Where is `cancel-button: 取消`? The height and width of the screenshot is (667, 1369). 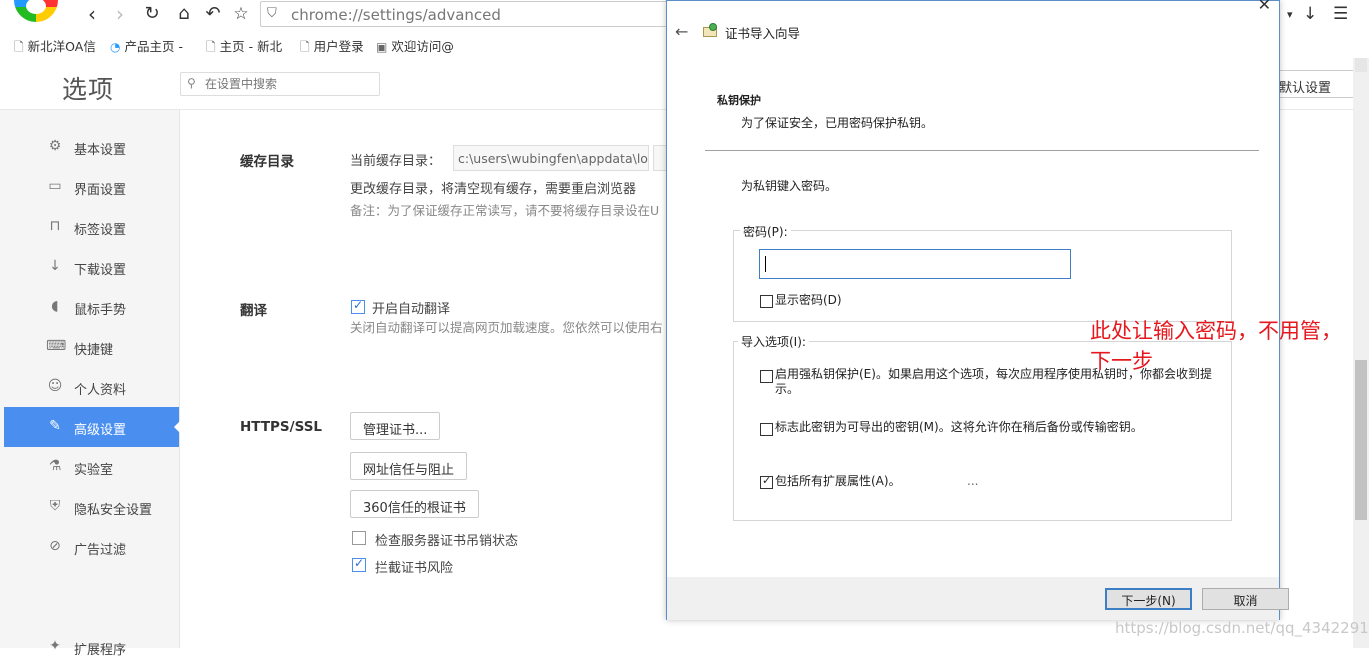 cancel-button: 取消 is located at coordinates (1245, 599).